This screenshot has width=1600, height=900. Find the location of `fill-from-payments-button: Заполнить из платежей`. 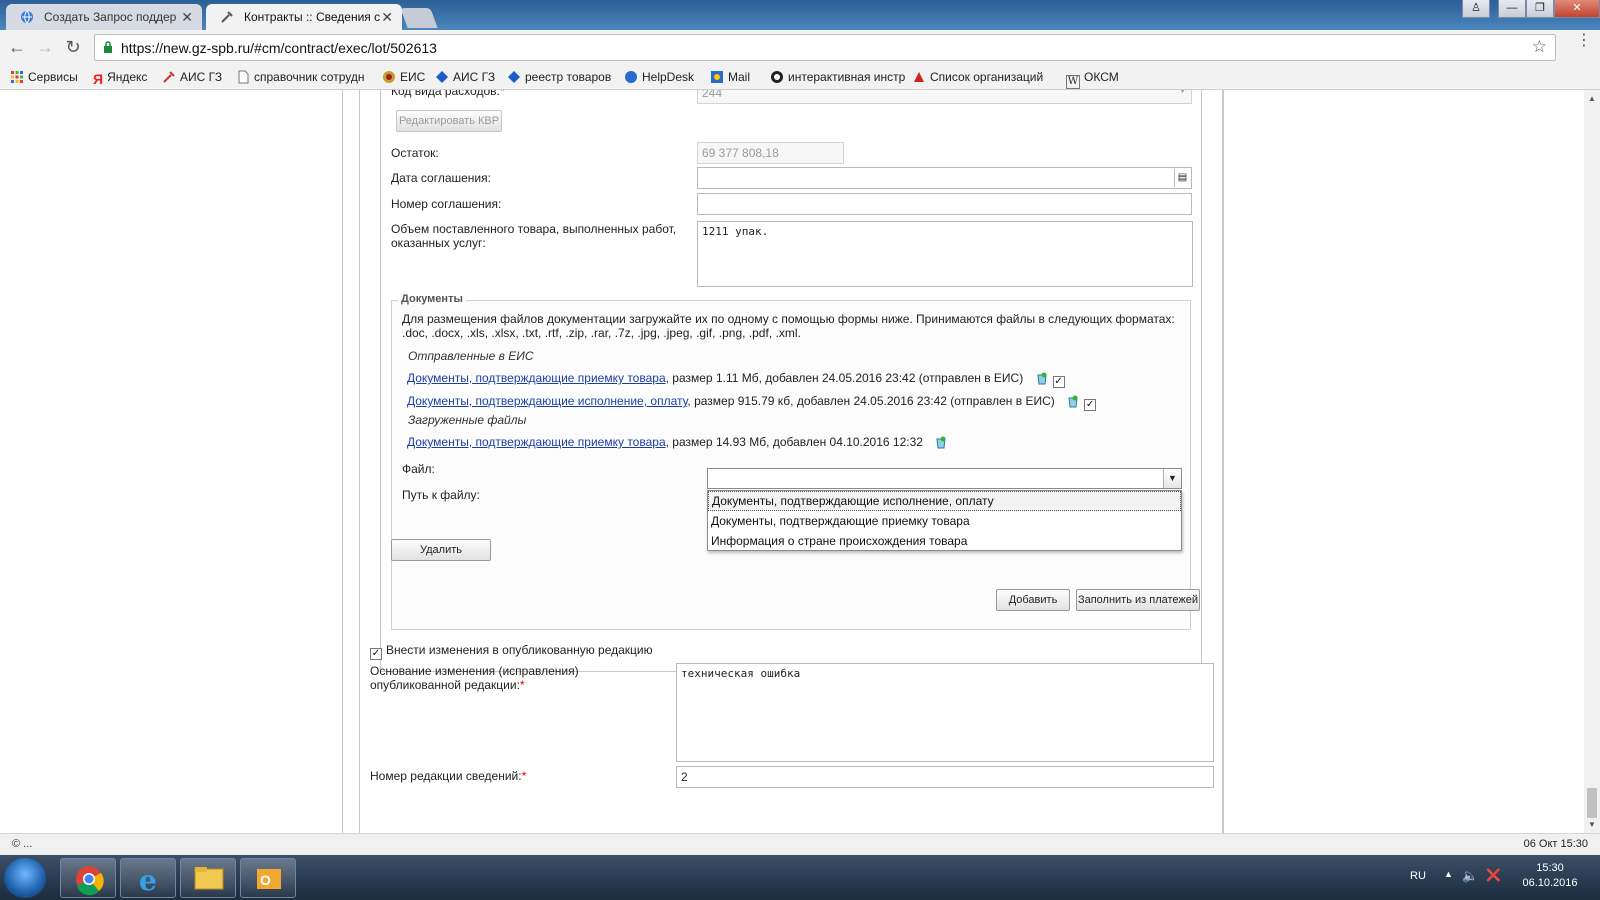

fill-from-payments-button: Заполнить из платежей is located at coordinates (1138, 600).